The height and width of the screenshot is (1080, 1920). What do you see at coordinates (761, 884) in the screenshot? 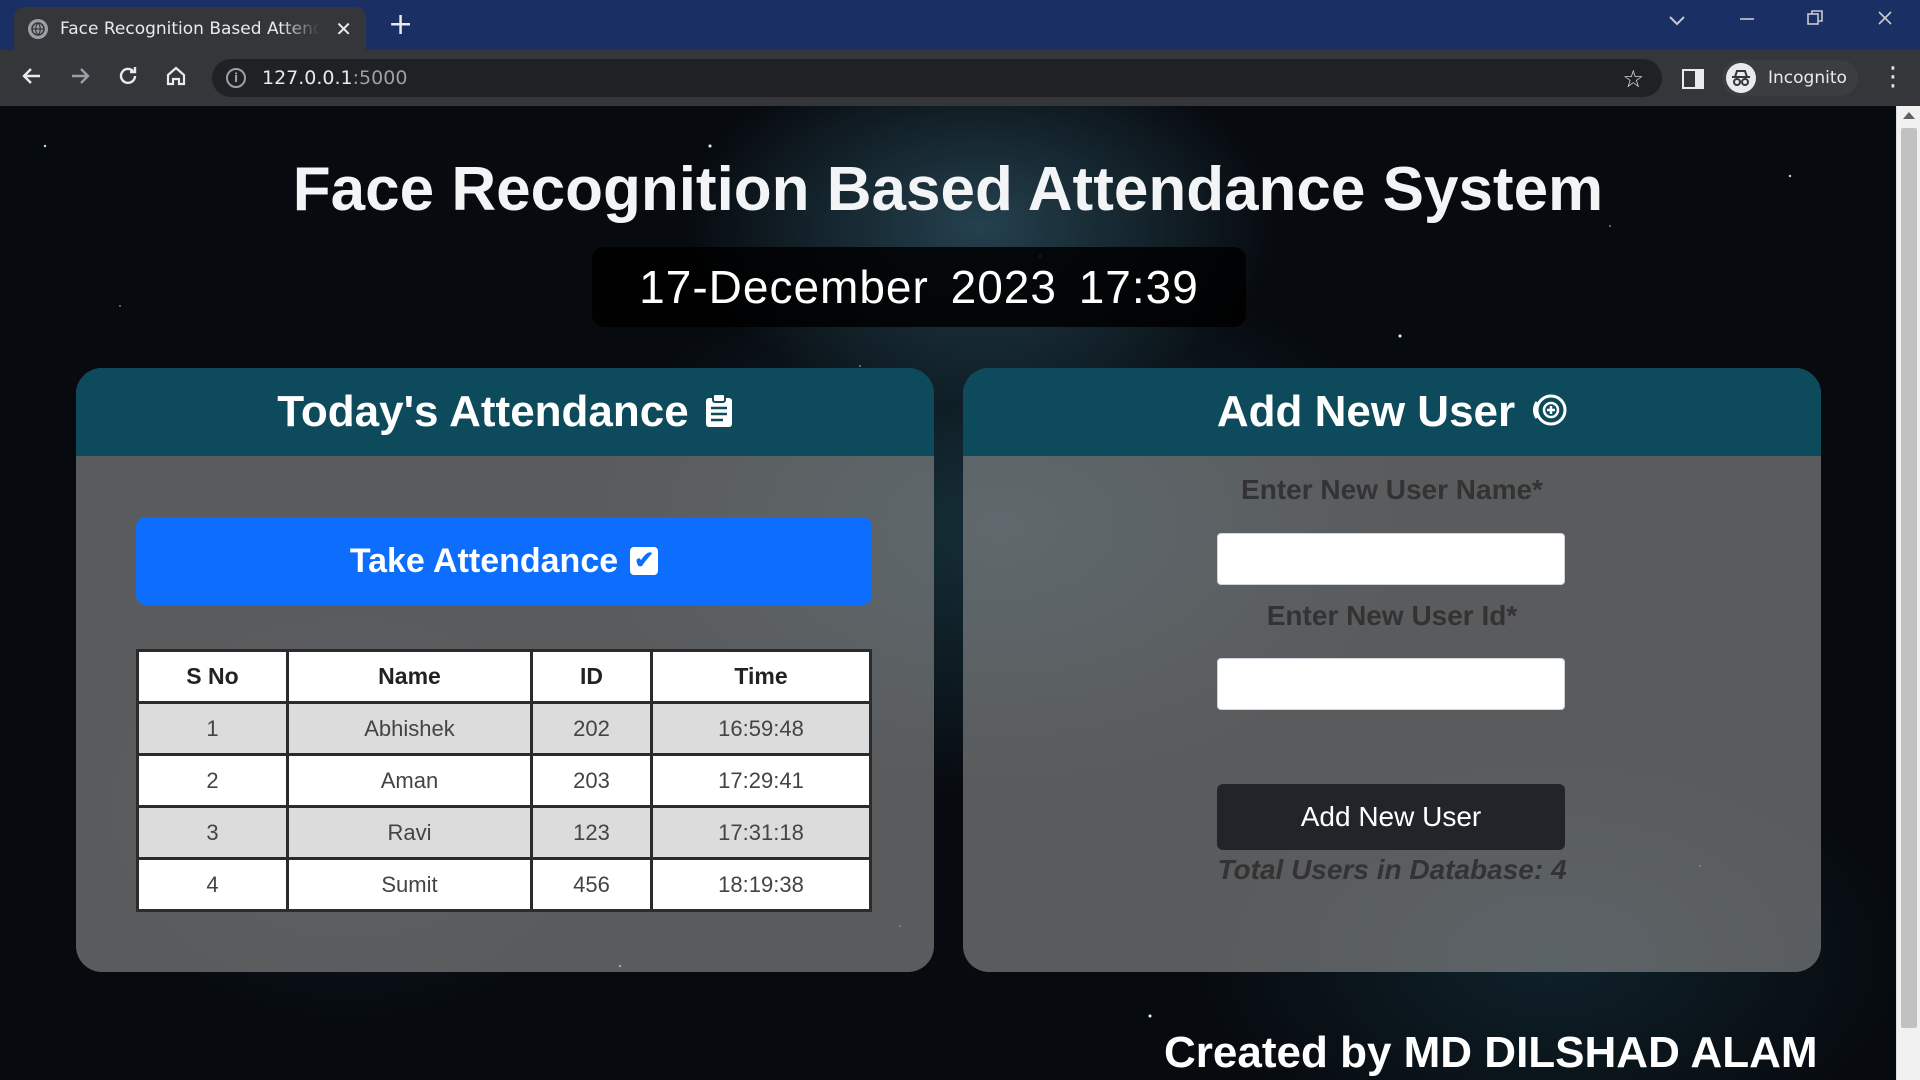
I see `cell-time: 18:19:38` at bounding box center [761, 884].